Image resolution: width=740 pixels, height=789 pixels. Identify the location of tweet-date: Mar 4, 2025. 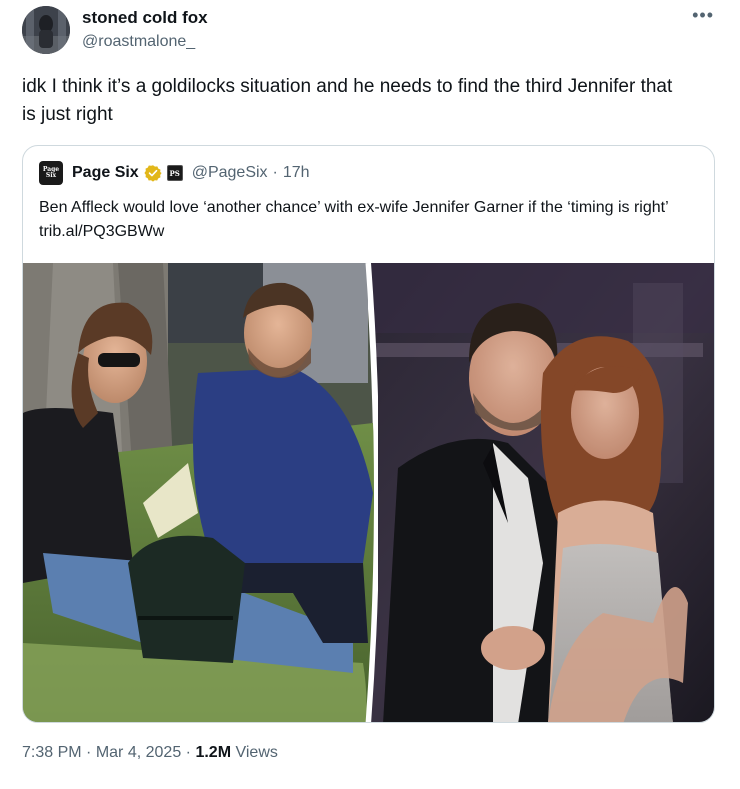
(138, 752).